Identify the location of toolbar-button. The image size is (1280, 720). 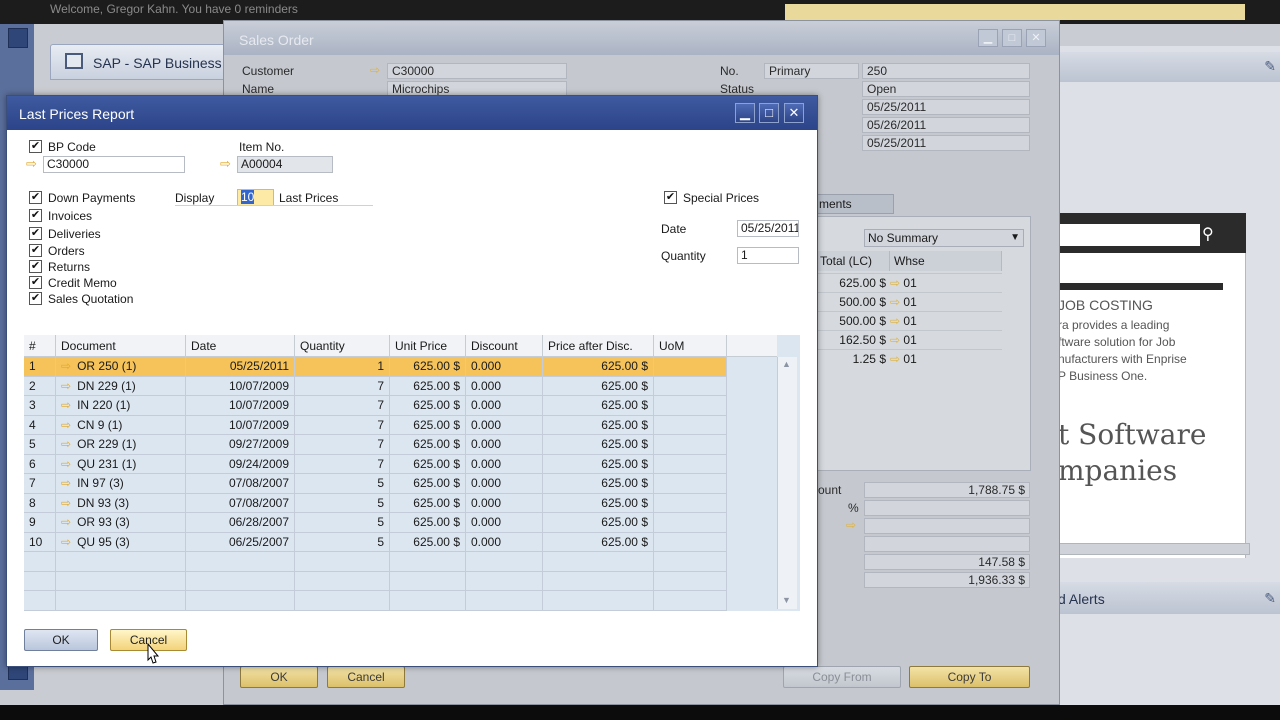
(18, 38).